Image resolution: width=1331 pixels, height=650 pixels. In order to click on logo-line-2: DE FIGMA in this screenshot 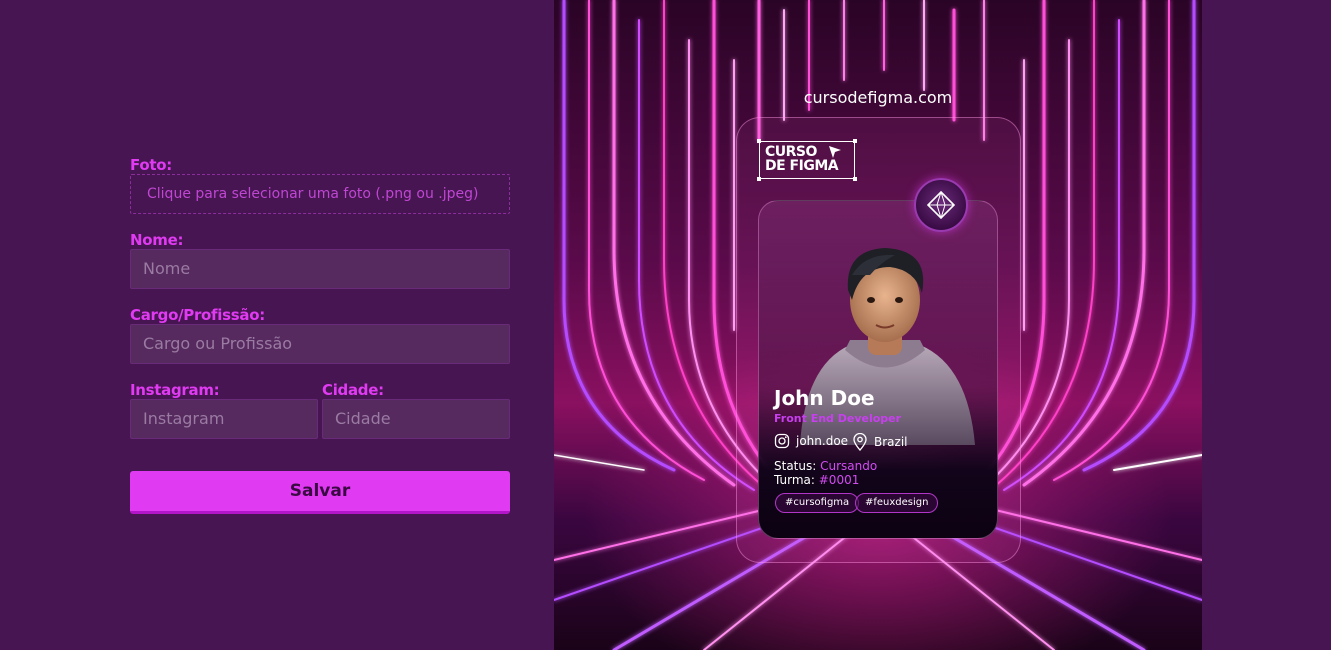, I will do `click(802, 166)`.